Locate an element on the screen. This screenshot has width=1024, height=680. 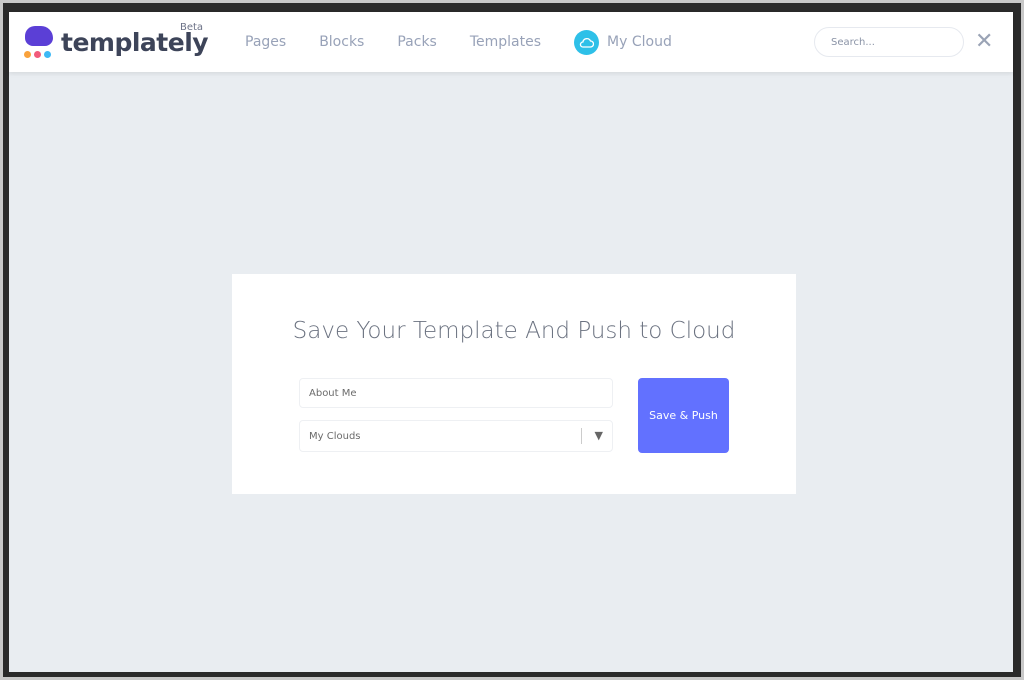
select-divider is located at coordinates (581, 436).